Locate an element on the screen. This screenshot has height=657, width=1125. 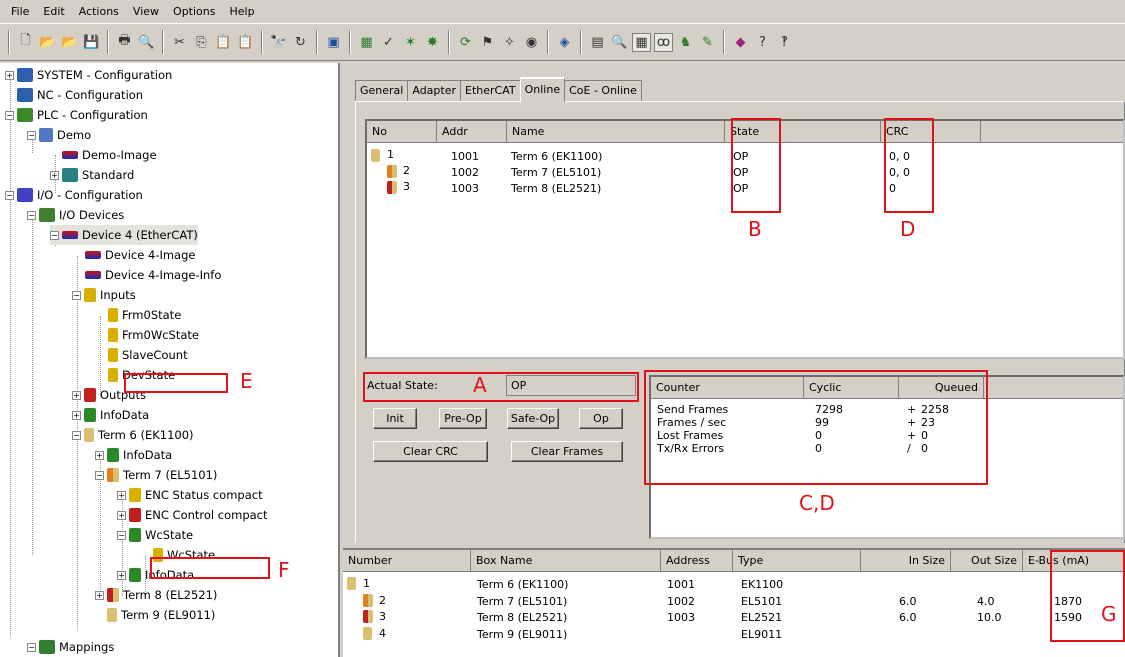
tree-node-enc-control: + ENC Control compact is located at coordinates (192, 515).